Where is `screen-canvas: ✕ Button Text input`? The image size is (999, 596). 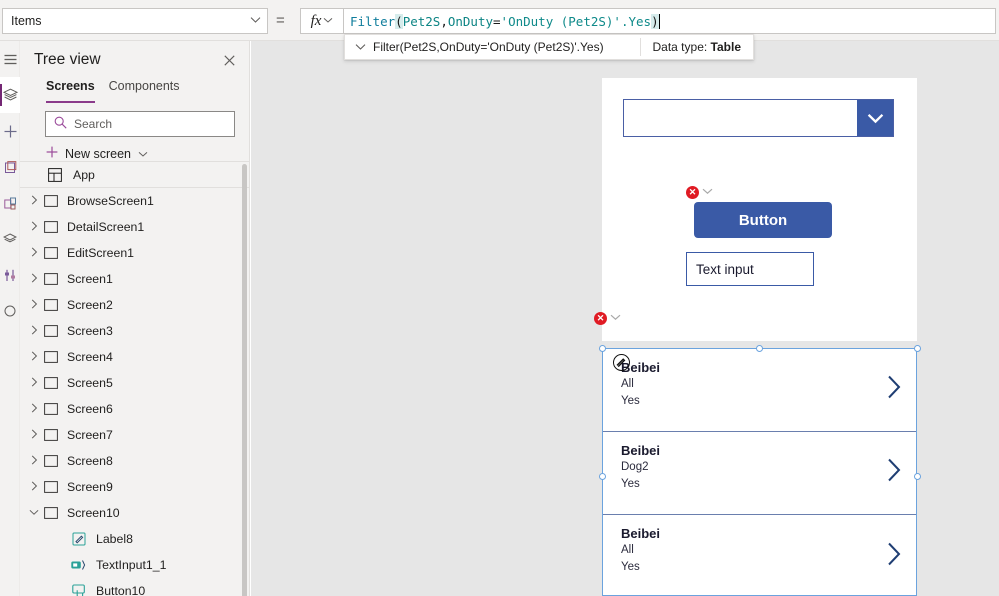 screen-canvas: ✕ Button Text input is located at coordinates (759, 209).